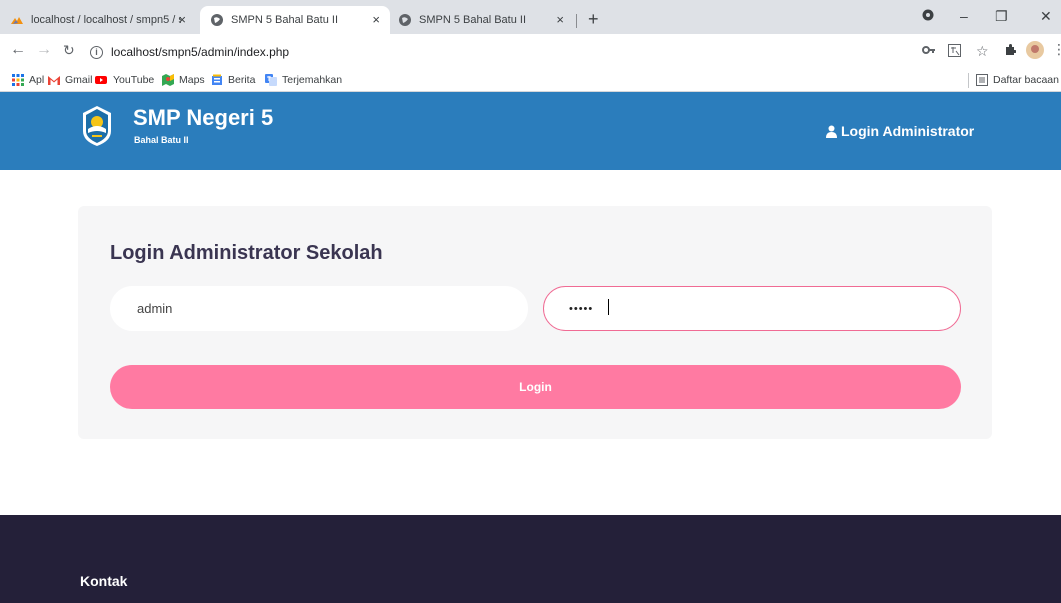  What do you see at coordinates (982, 80) in the screenshot?
I see `reading-list-icon` at bounding box center [982, 80].